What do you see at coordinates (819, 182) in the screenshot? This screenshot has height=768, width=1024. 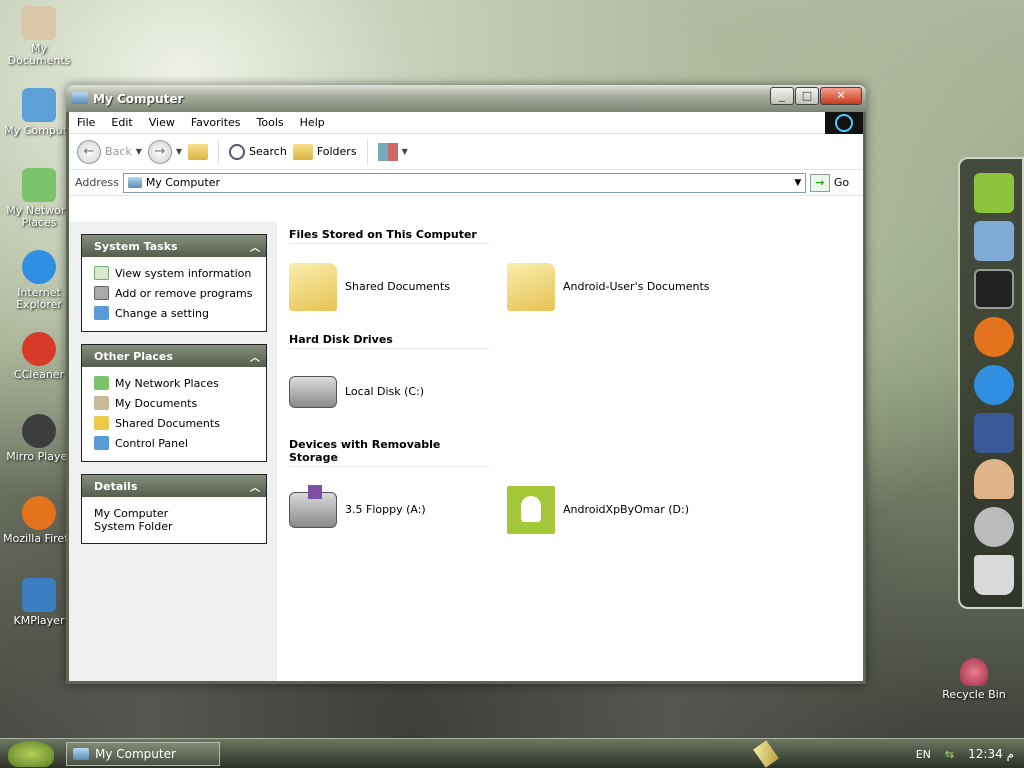 I see `go-arrow-icon: →` at bounding box center [819, 182].